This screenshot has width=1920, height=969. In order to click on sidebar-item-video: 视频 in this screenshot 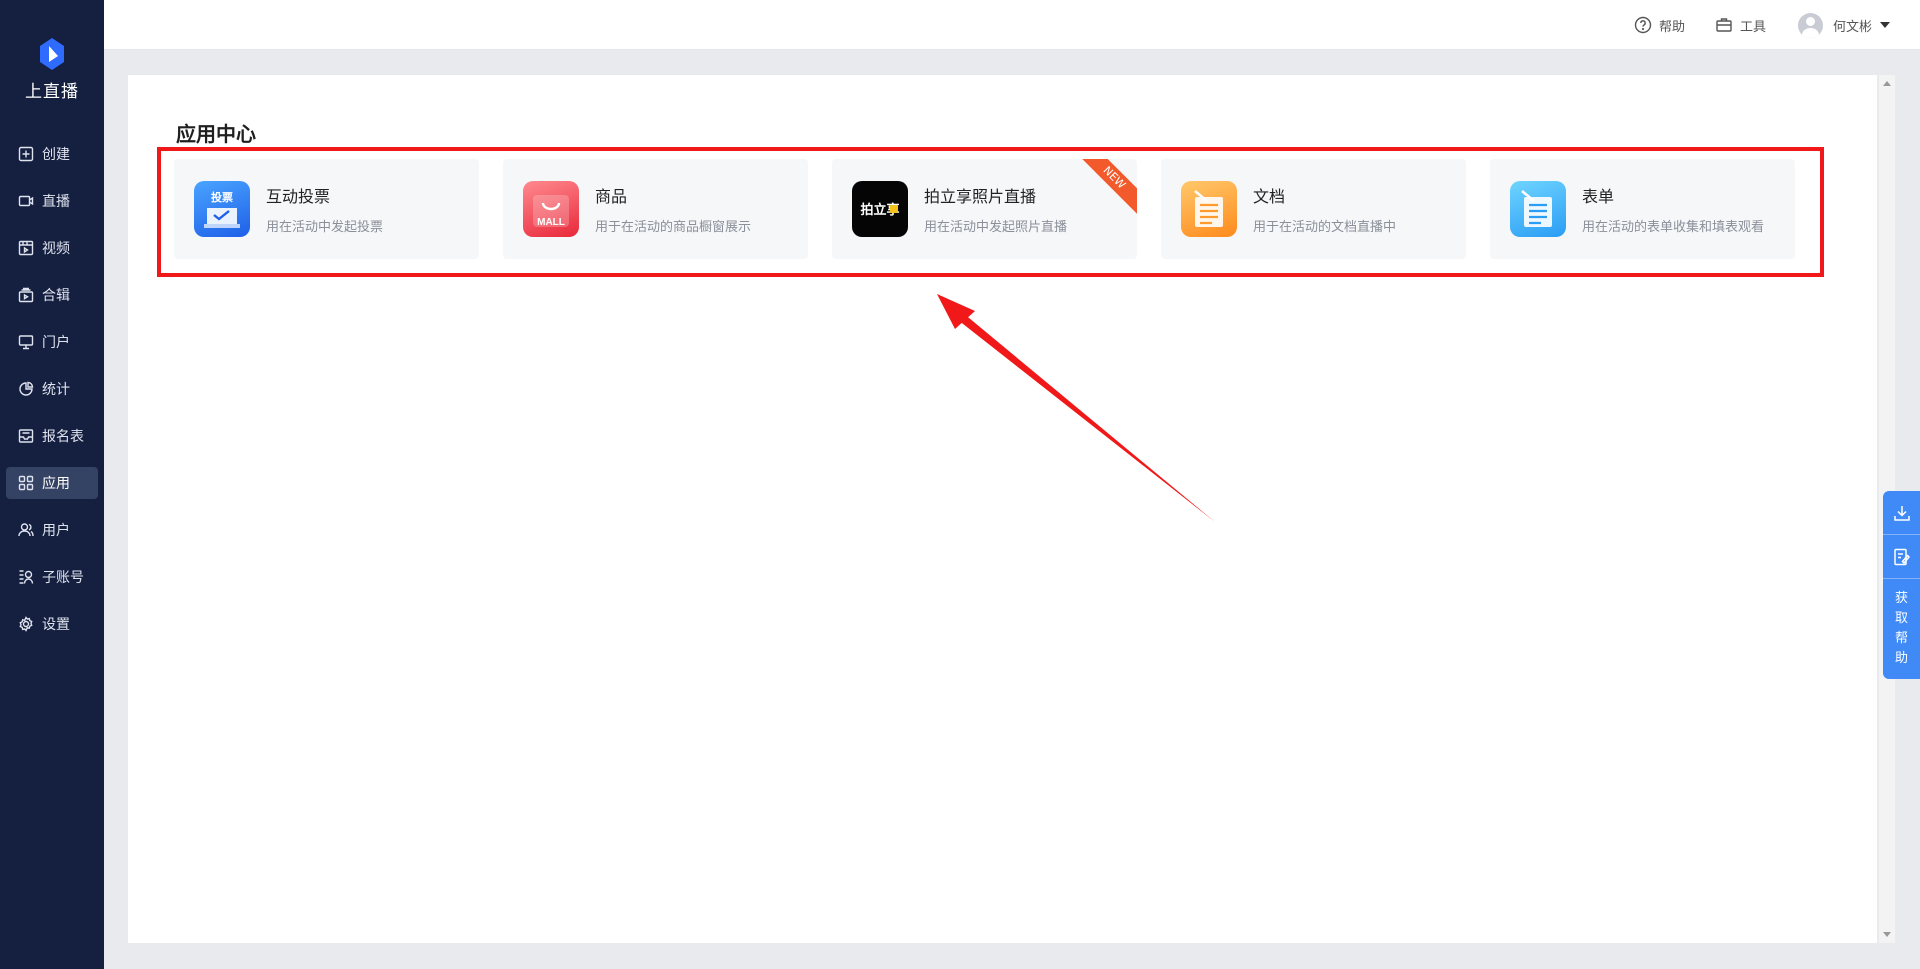, I will do `click(52, 248)`.